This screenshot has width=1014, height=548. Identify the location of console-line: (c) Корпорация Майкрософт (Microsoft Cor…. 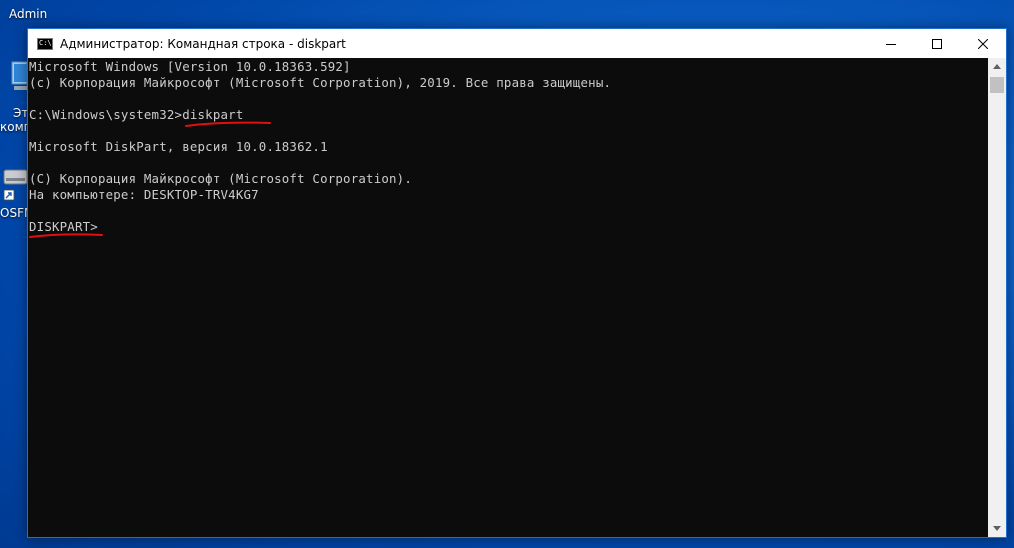
(320, 82).